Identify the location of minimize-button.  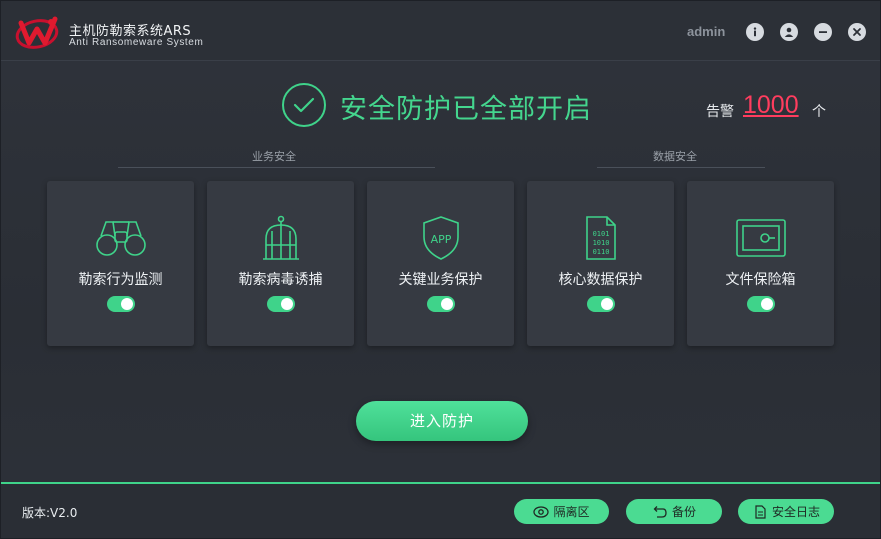
(823, 32).